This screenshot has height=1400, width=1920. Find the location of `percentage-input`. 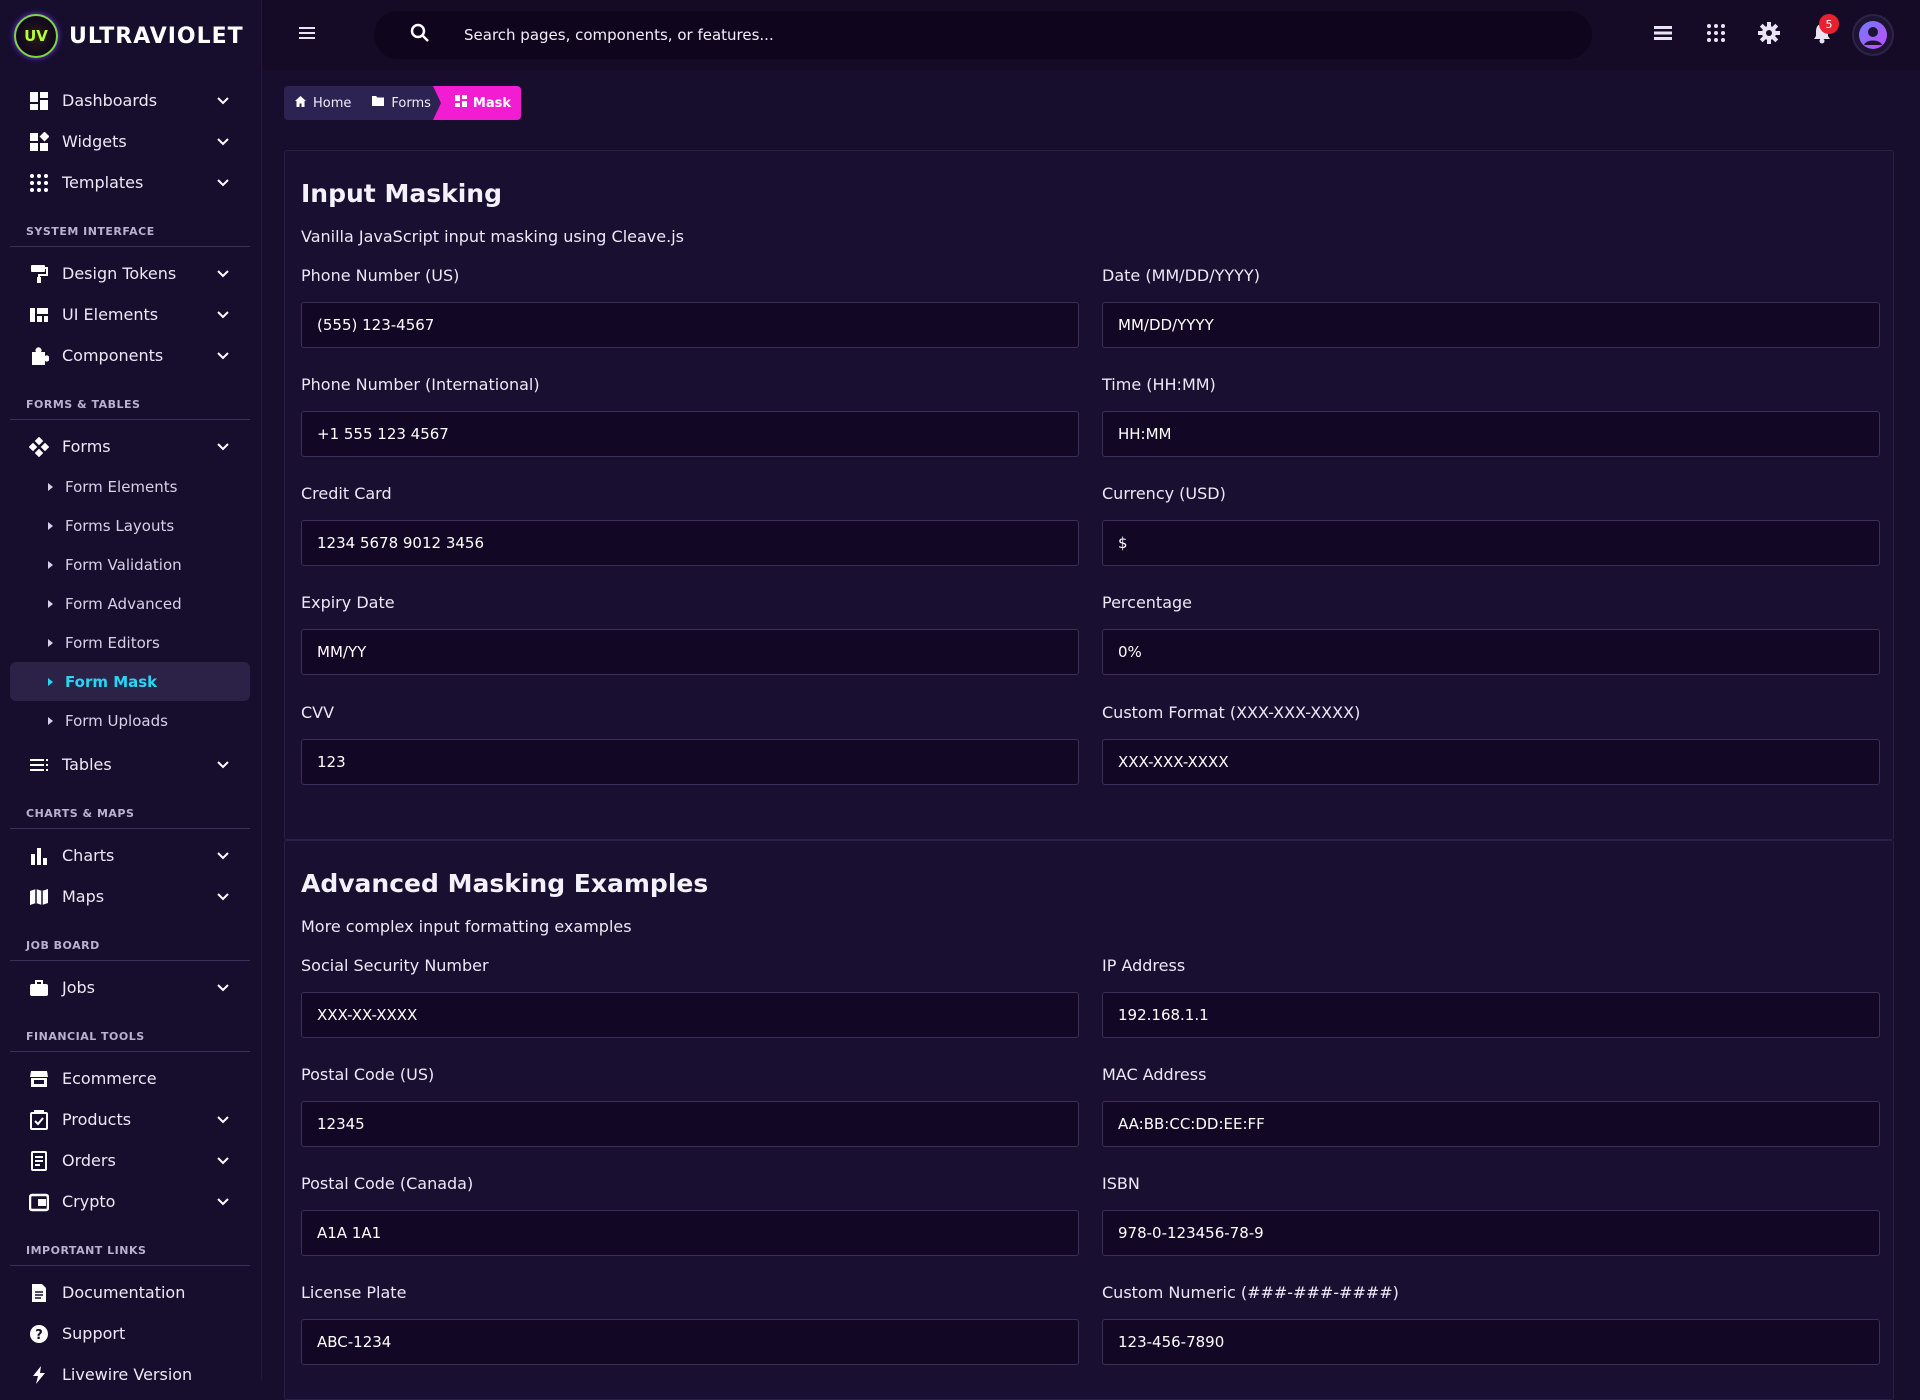

percentage-input is located at coordinates (1491, 652).